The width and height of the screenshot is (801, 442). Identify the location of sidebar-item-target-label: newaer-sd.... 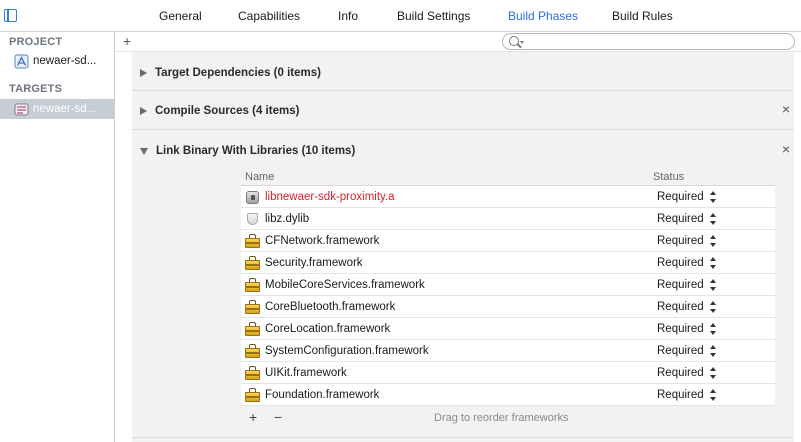
(65, 109).